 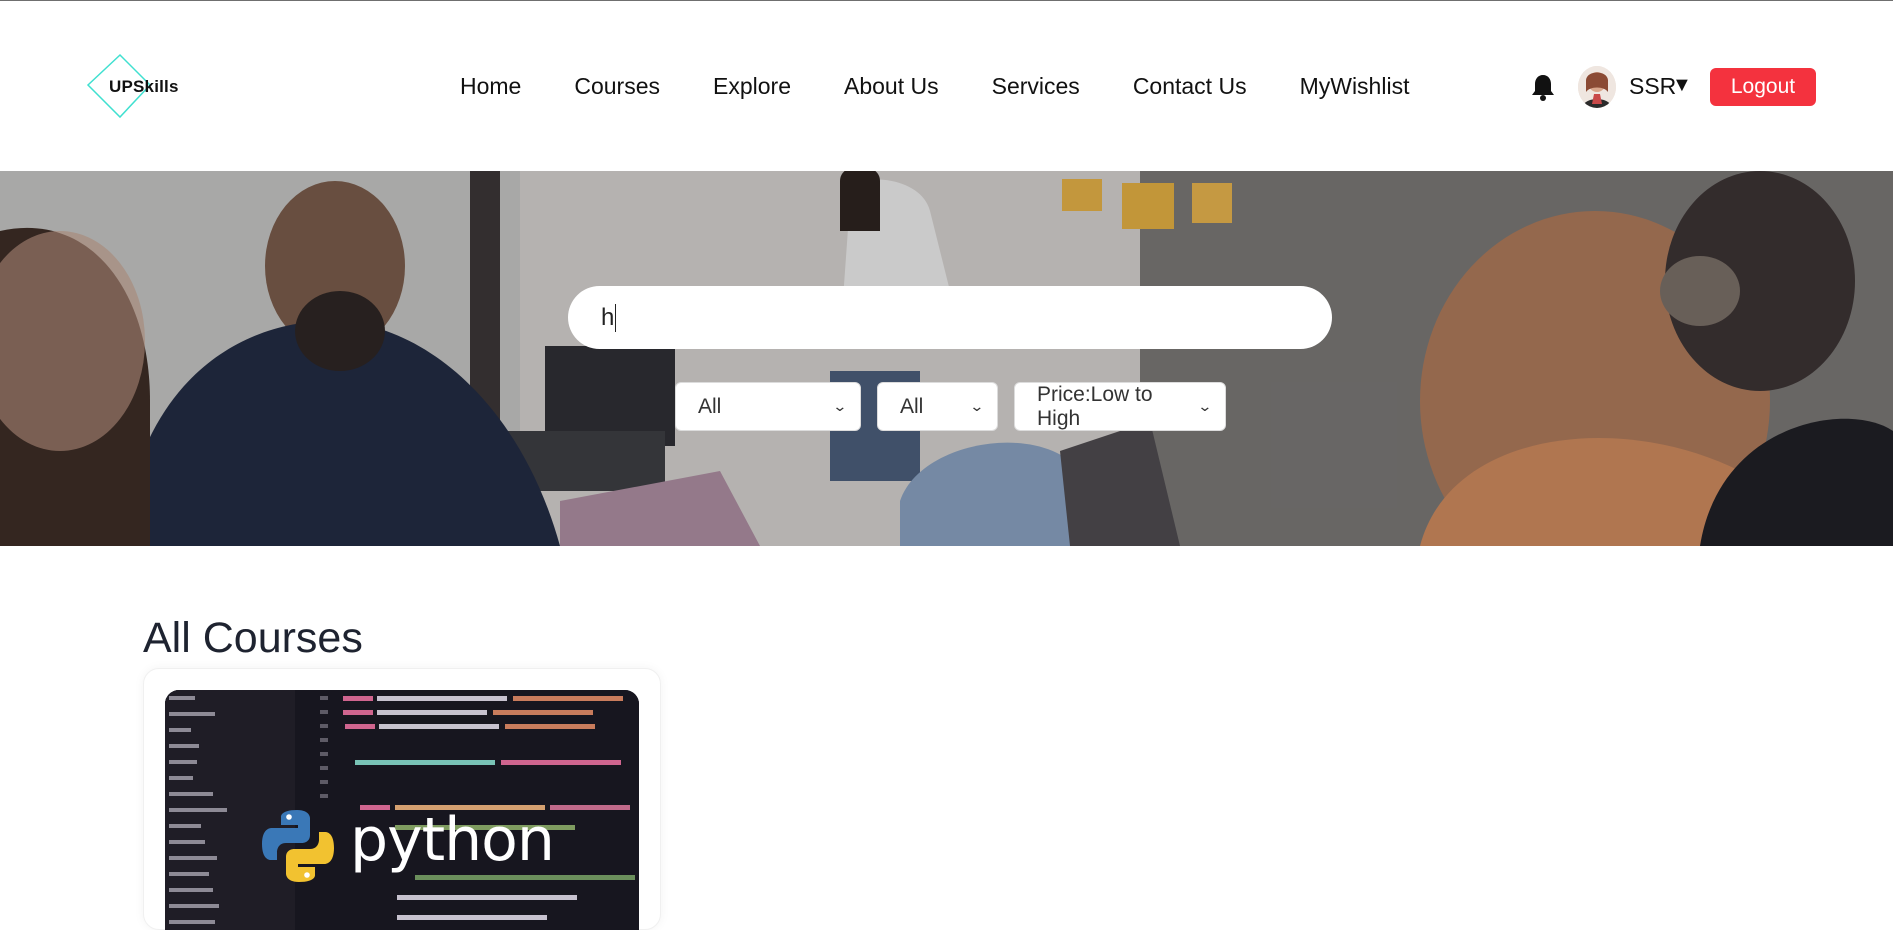 I want to click on nav-home: Home, so click(x=490, y=86).